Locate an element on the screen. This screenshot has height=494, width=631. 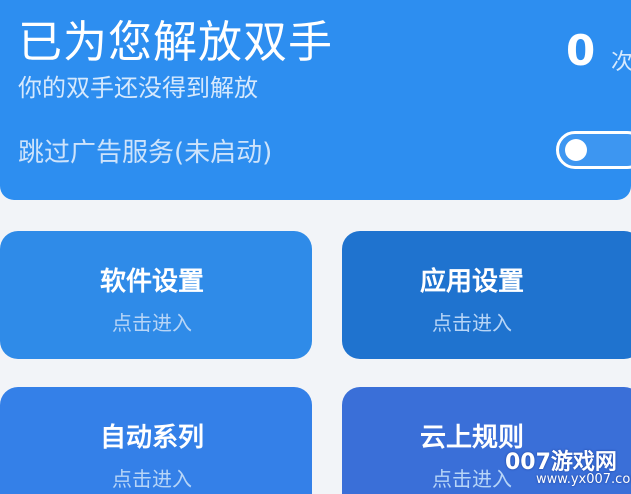
app-settings-tile: 应用设置 点击进入 is located at coordinates (486, 295).